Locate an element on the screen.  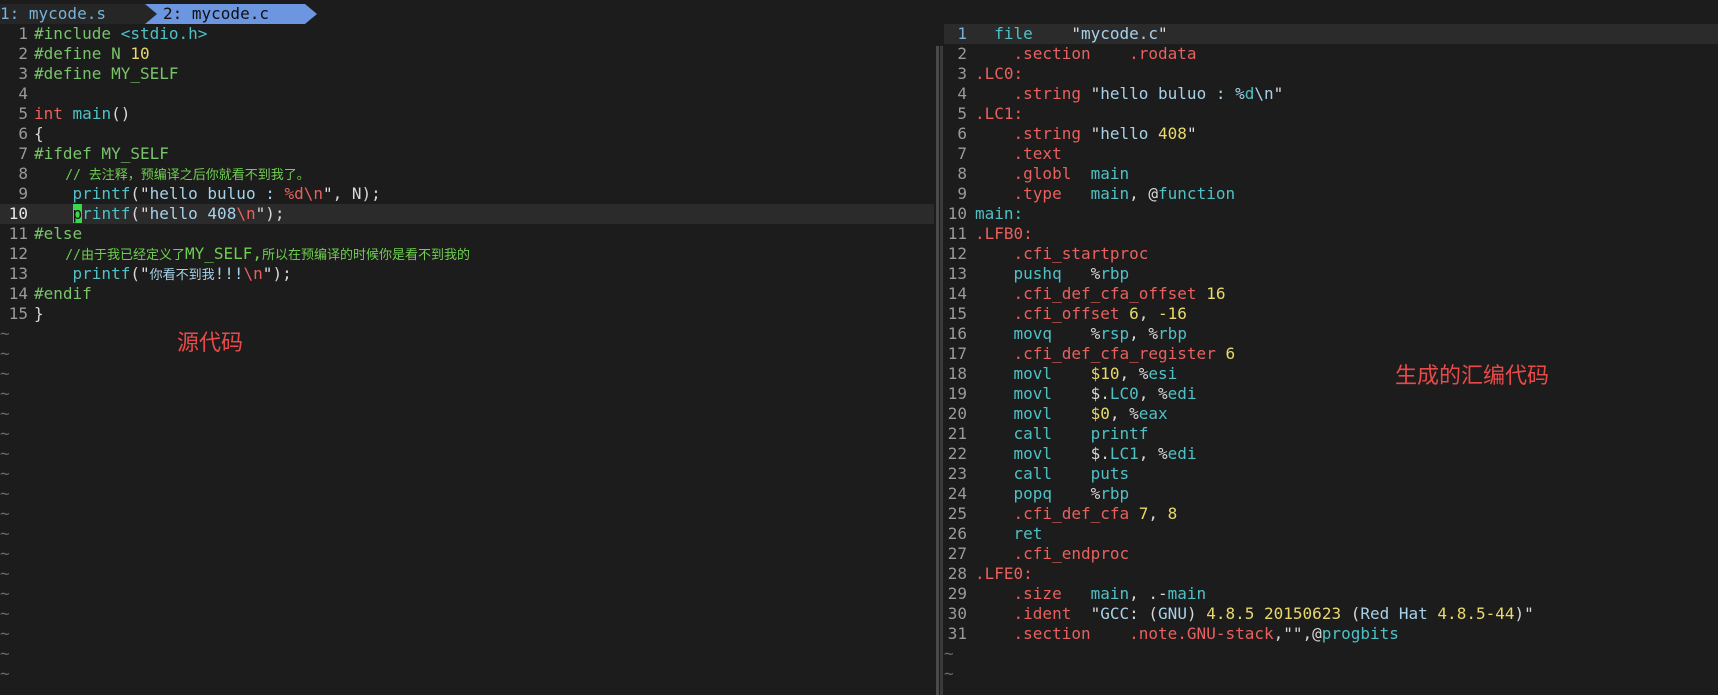
code-token: #include is located at coordinates (77, 33).